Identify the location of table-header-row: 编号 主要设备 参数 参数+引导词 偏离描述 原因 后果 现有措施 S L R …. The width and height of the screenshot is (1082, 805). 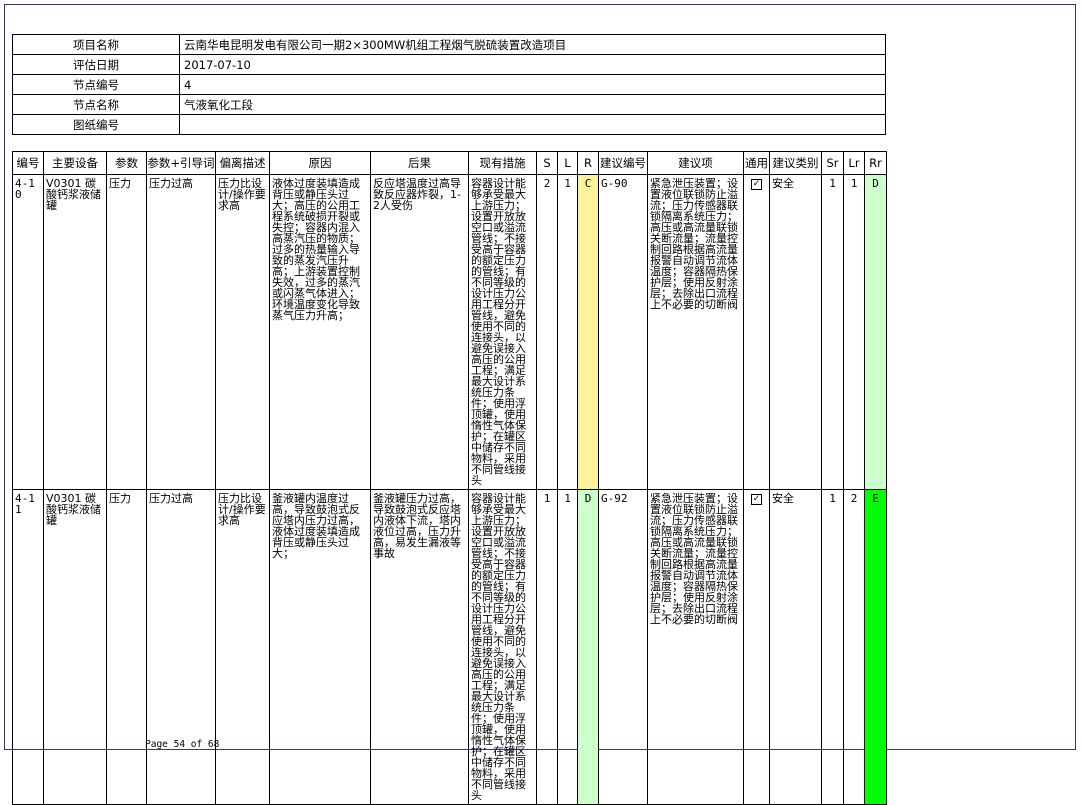
(449, 163).